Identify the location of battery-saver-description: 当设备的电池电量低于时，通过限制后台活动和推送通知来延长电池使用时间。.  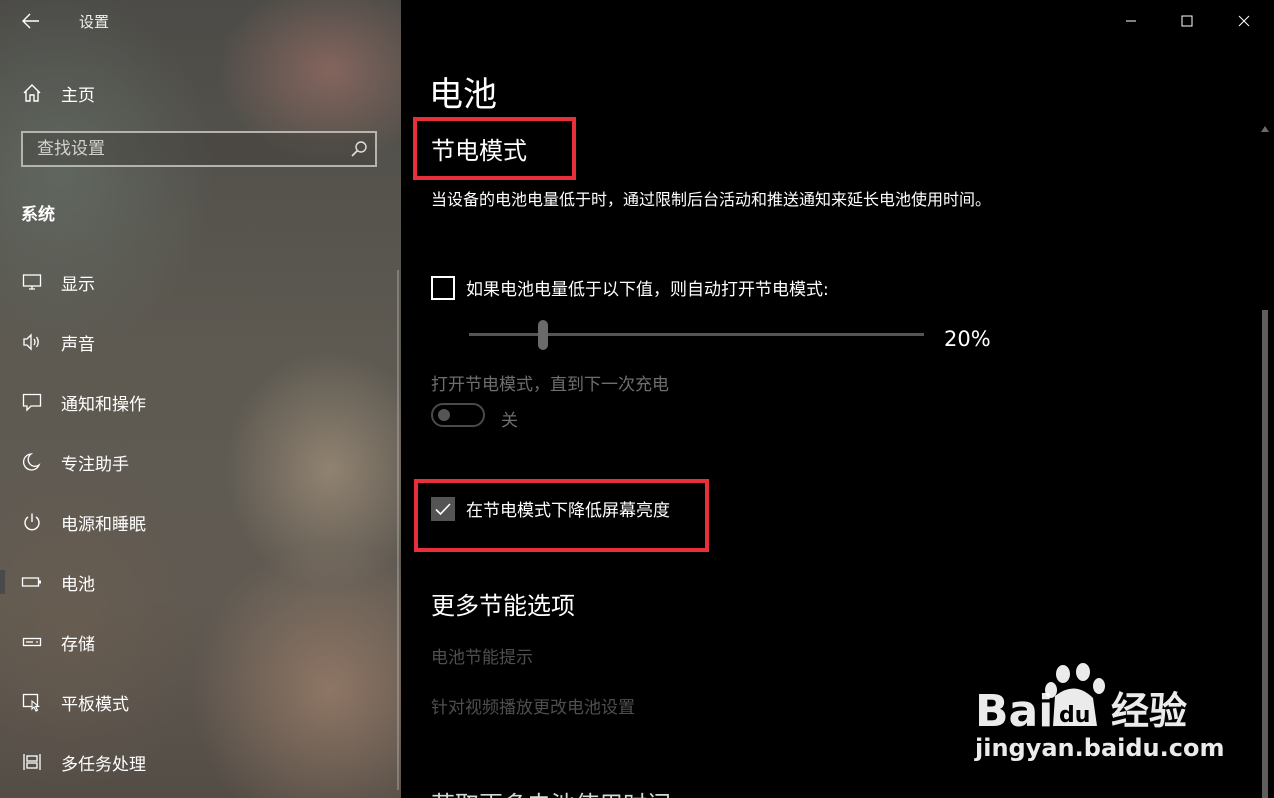
(711, 199).